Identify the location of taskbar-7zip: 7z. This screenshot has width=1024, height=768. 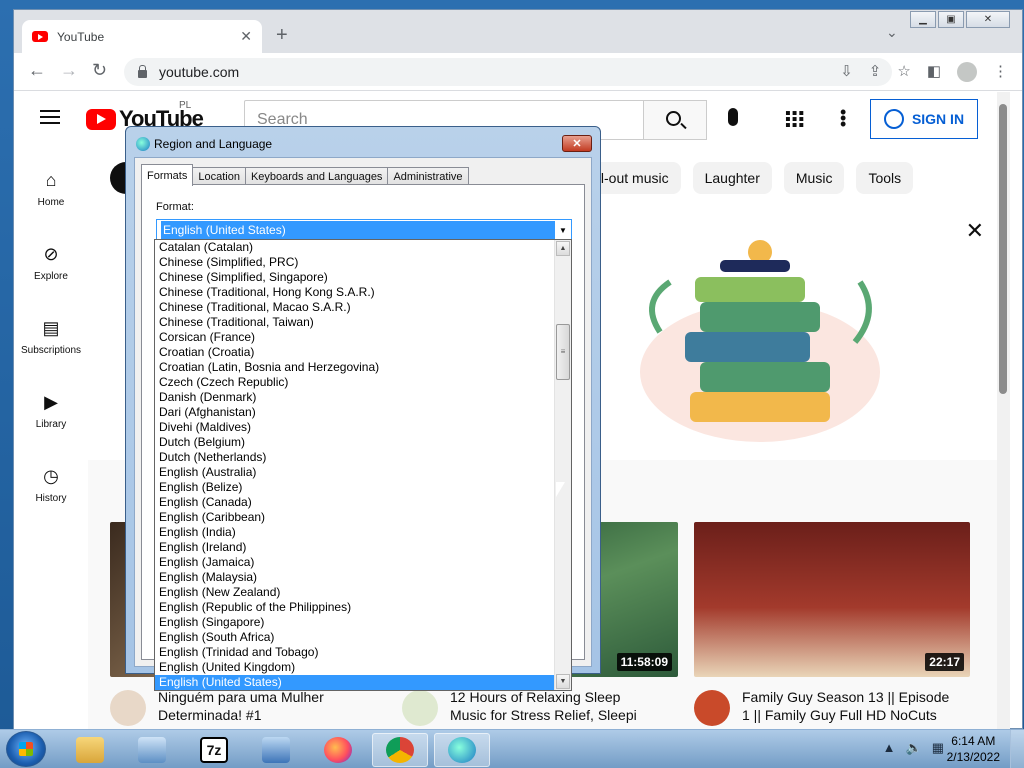
(214, 750).